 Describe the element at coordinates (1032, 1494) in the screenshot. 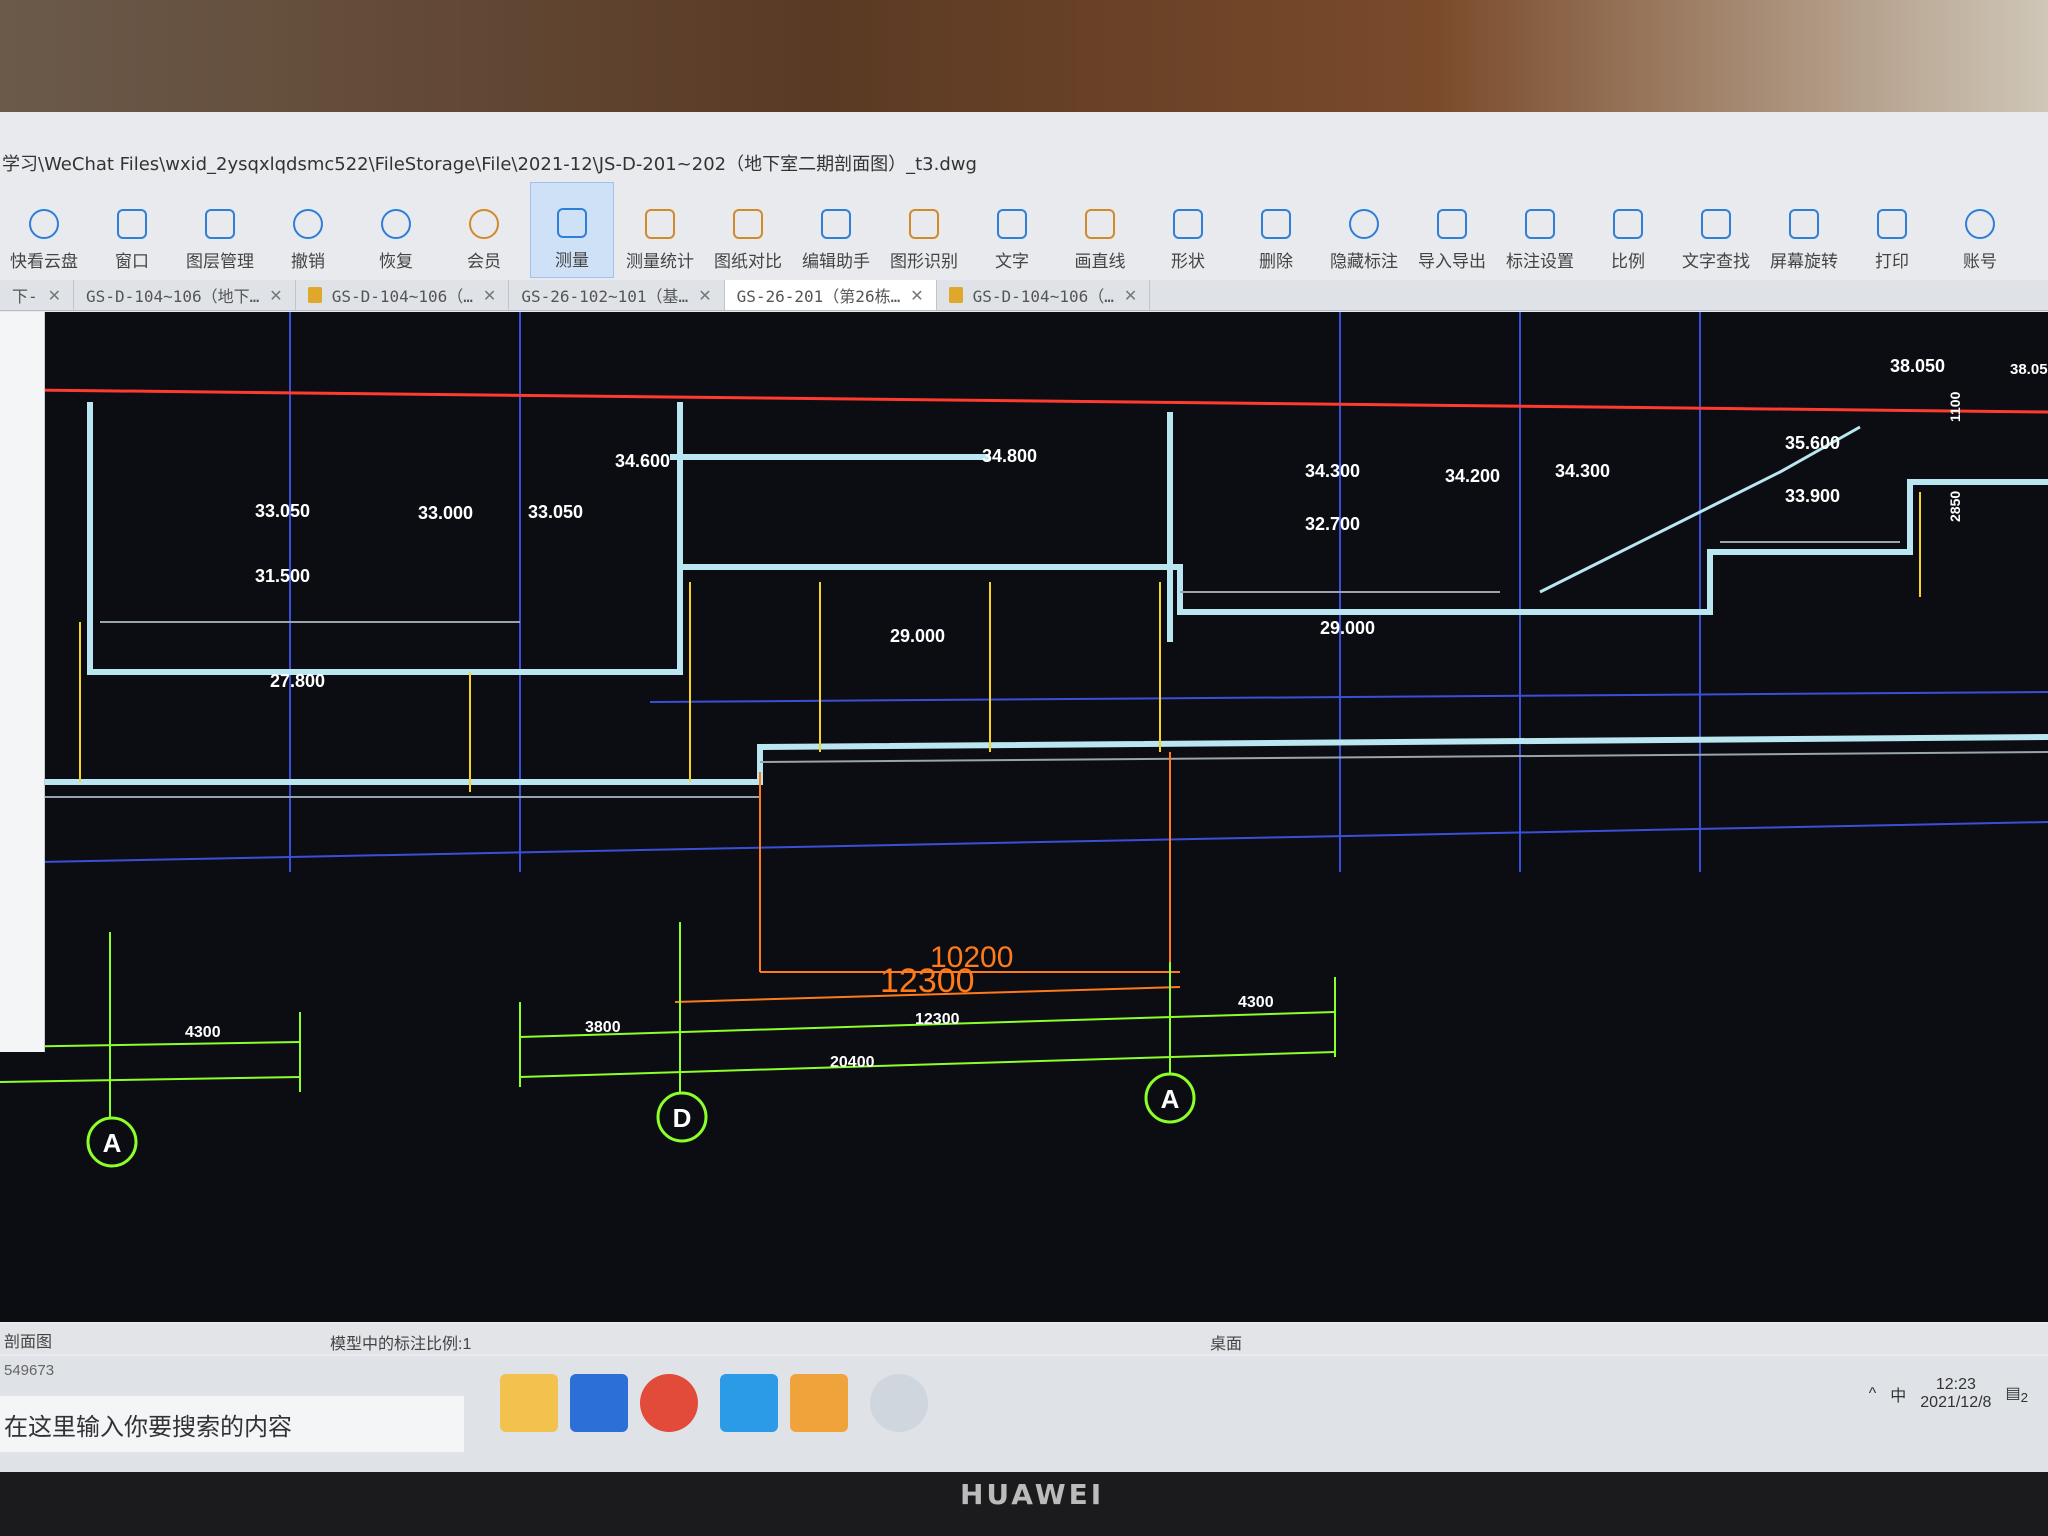

I see `brand-logo: HUAWEI` at that location.